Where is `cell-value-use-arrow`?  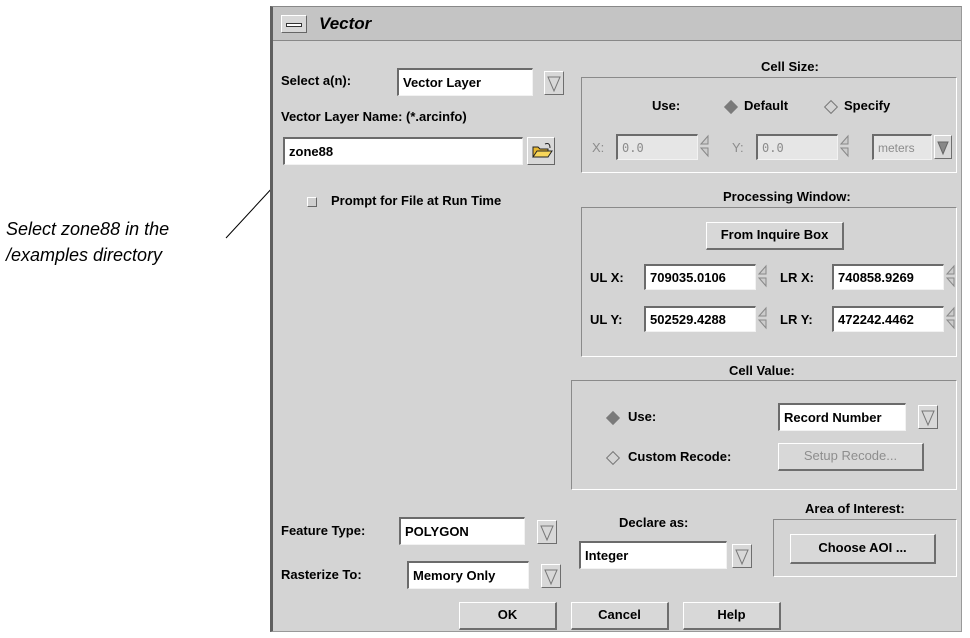
cell-value-use-arrow is located at coordinates (928, 417).